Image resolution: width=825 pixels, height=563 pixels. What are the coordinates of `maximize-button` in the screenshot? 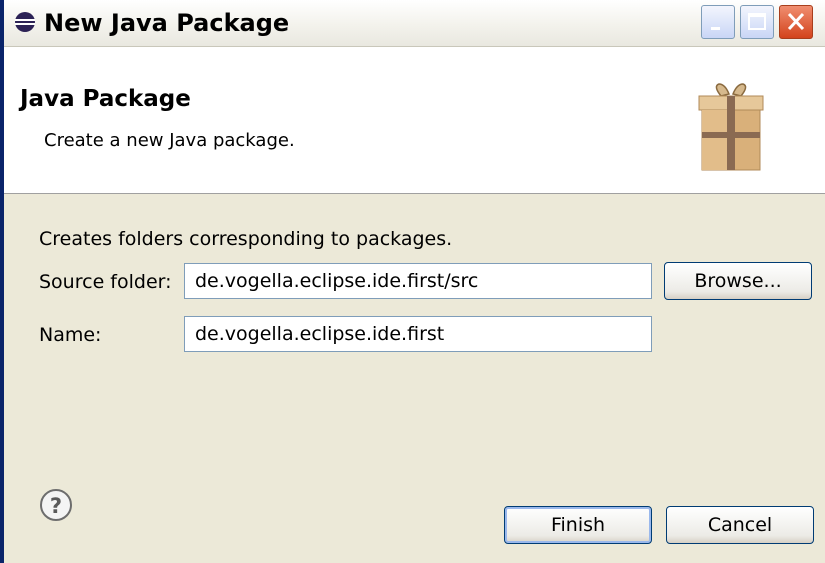 It's located at (757, 22).